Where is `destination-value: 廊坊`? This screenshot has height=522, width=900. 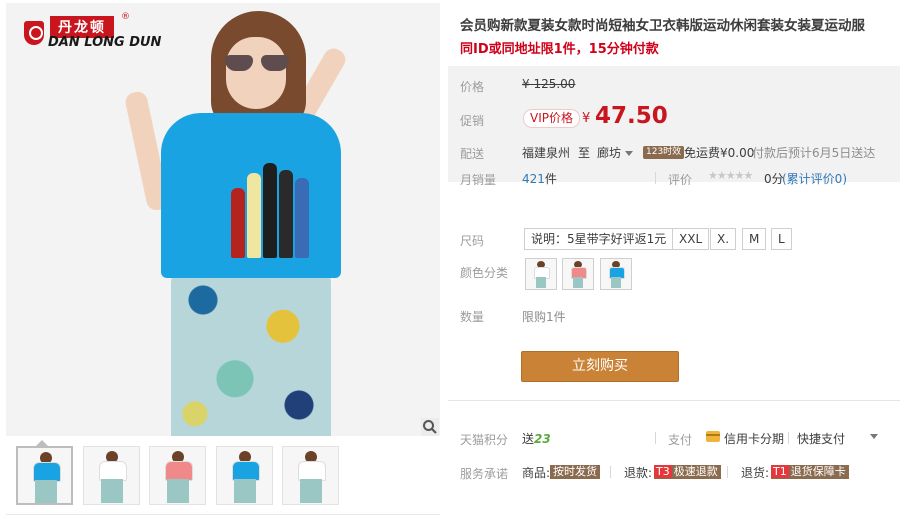 destination-value: 廊坊 is located at coordinates (609, 153).